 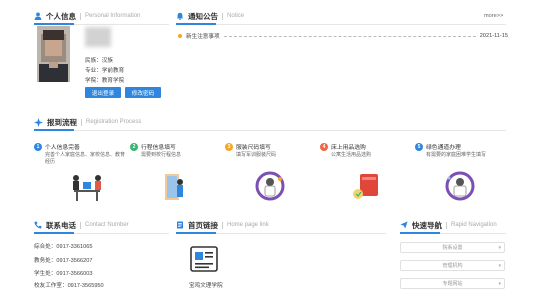 I want to click on step-number: 3, so click(x=229, y=146).